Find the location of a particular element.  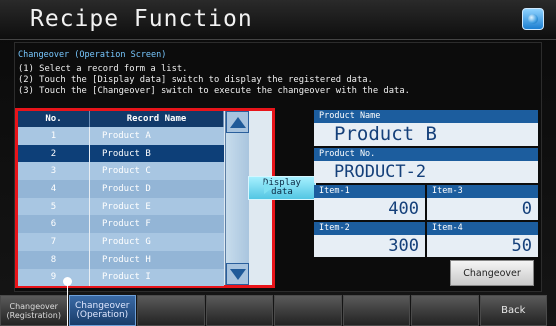

arrow-right-icon is located at coordinates (268, 188).